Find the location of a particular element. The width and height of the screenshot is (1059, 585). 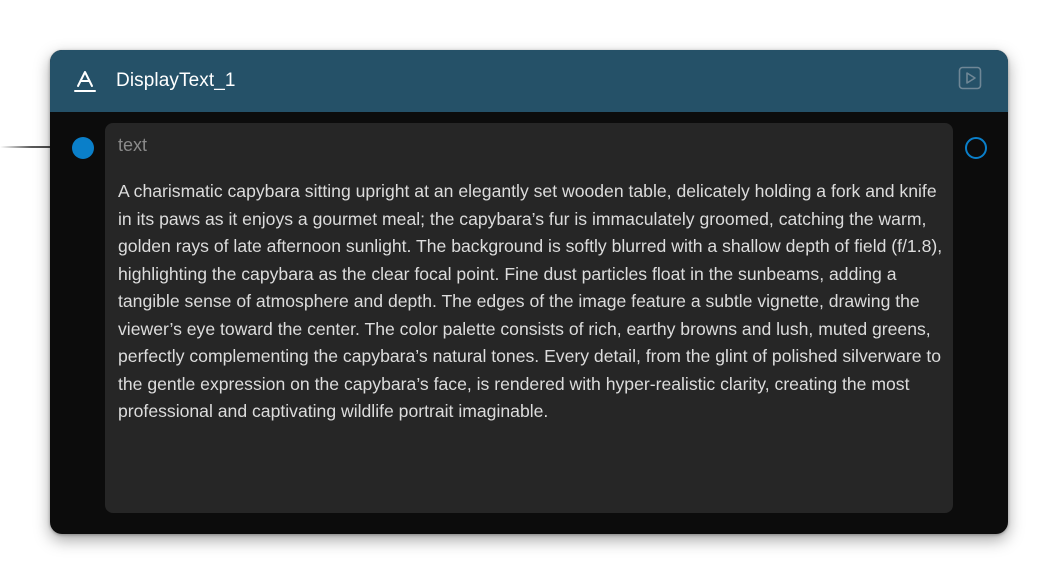

text-input-port is located at coordinates (83, 148).